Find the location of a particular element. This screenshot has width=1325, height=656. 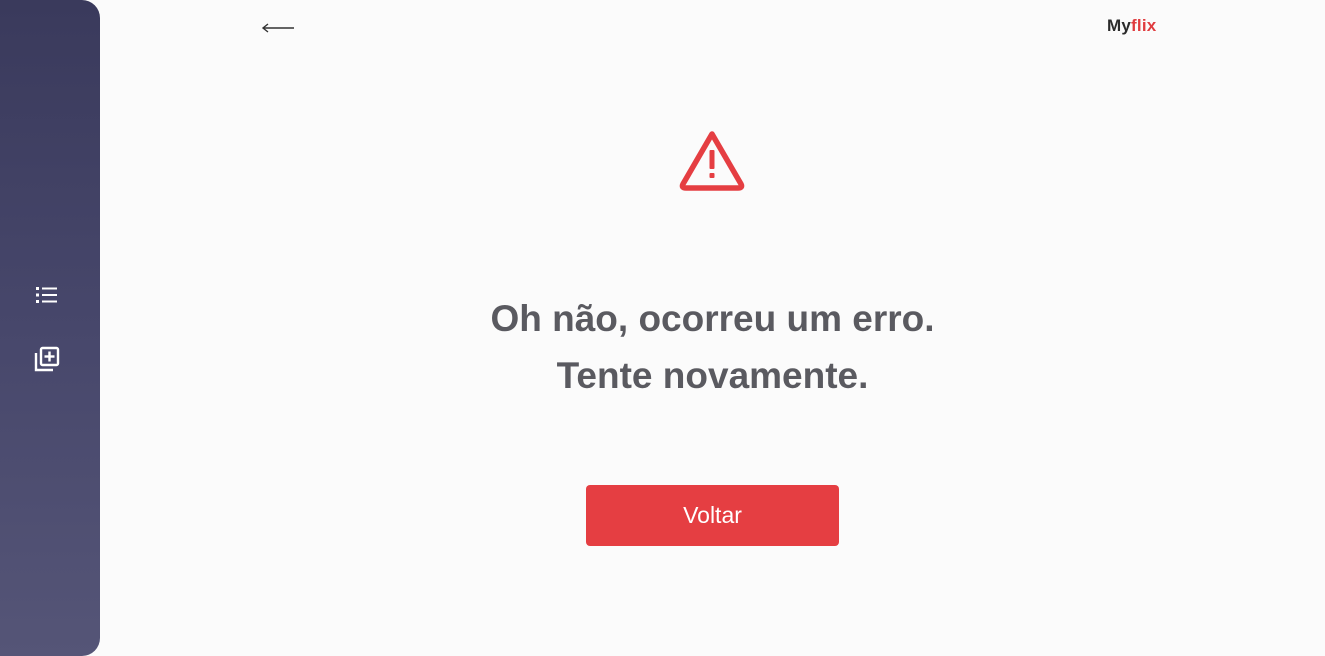

sidebar-item-add is located at coordinates (47, 359).